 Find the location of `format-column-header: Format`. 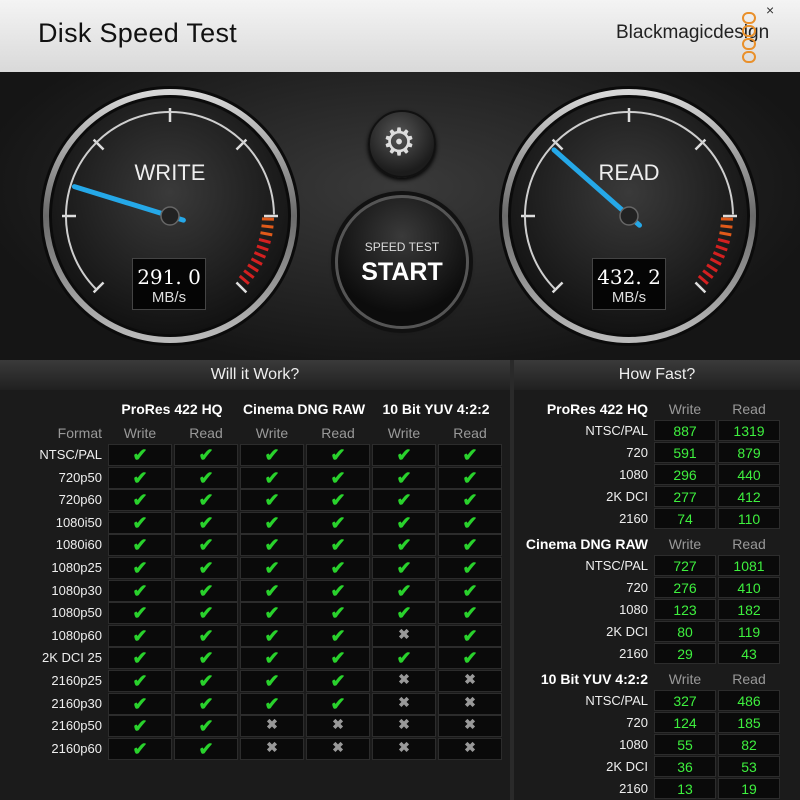

format-column-header: Format is located at coordinates (79, 433).